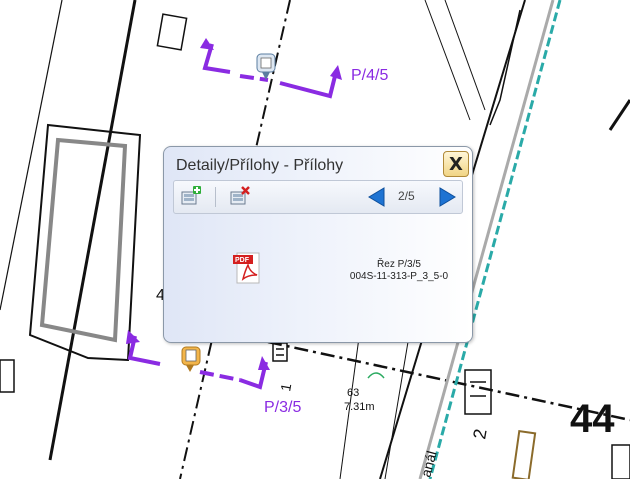  What do you see at coordinates (447, 197) in the screenshot?
I see `next-page-icon` at bounding box center [447, 197].